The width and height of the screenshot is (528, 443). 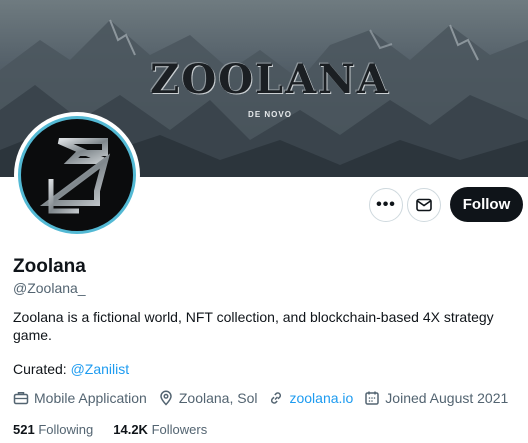 I want to click on followers-link: 14.2K Followers, so click(x=160, y=429).